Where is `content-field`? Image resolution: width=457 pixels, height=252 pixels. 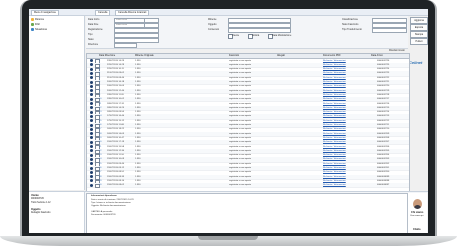 content-field is located at coordinates (259, 30).